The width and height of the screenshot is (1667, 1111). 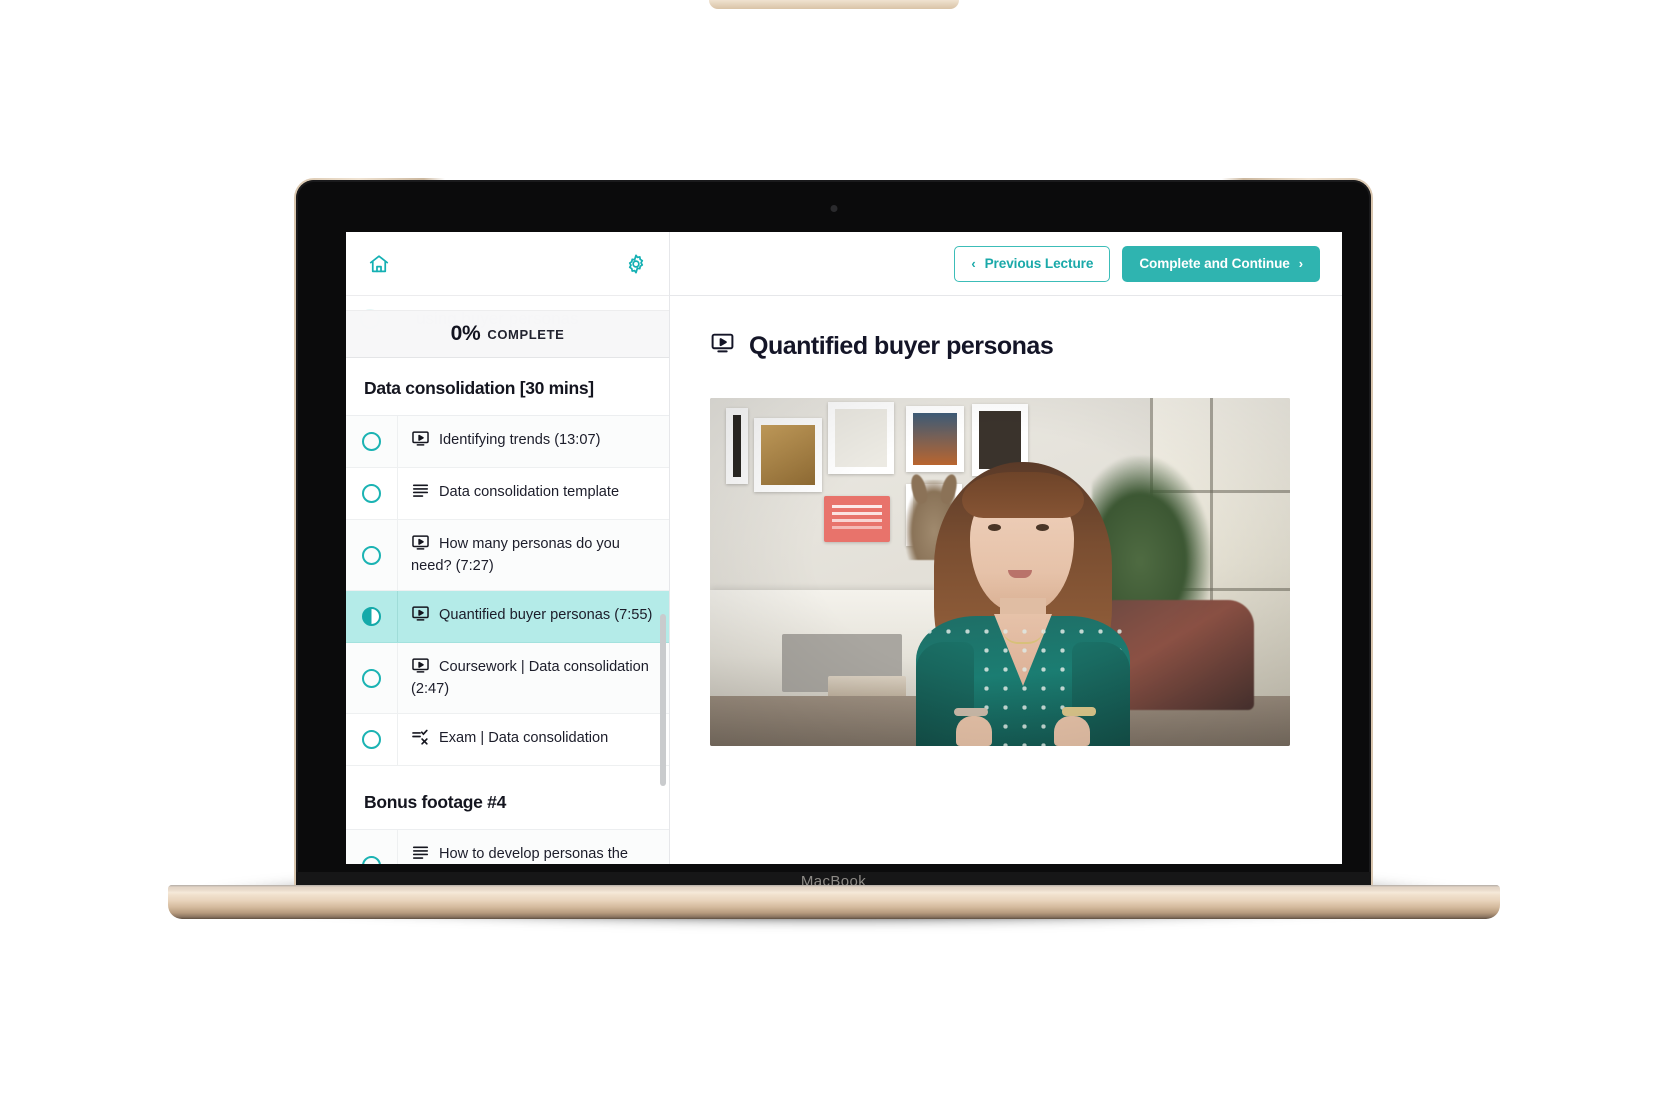 I want to click on lesson-title: Data consolidation template, so click(x=529, y=492).